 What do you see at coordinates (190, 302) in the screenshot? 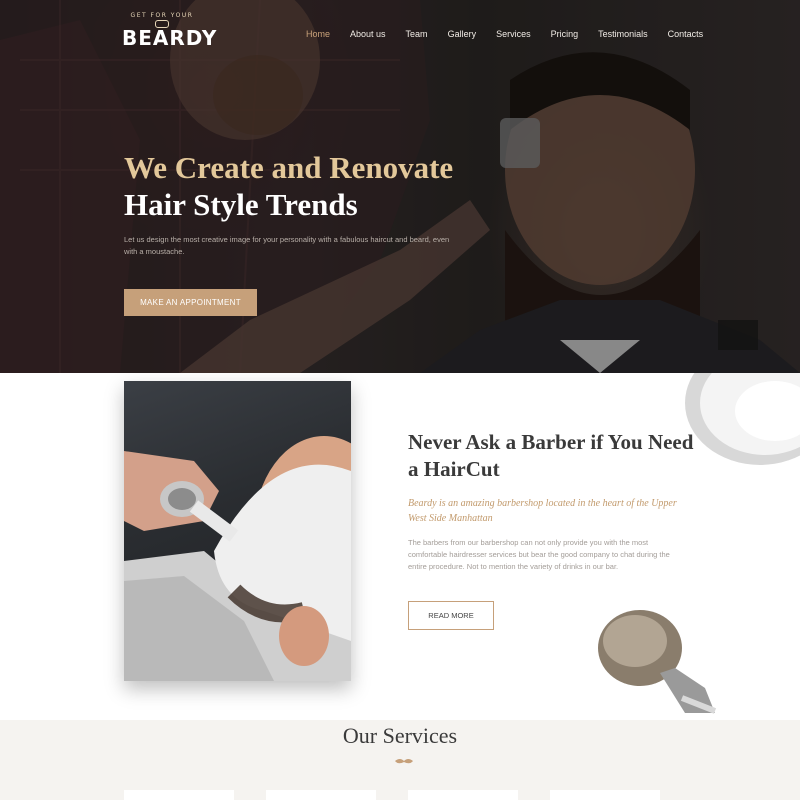
I see `make-appointment-button: MAKE AN APPOINTMENT` at bounding box center [190, 302].